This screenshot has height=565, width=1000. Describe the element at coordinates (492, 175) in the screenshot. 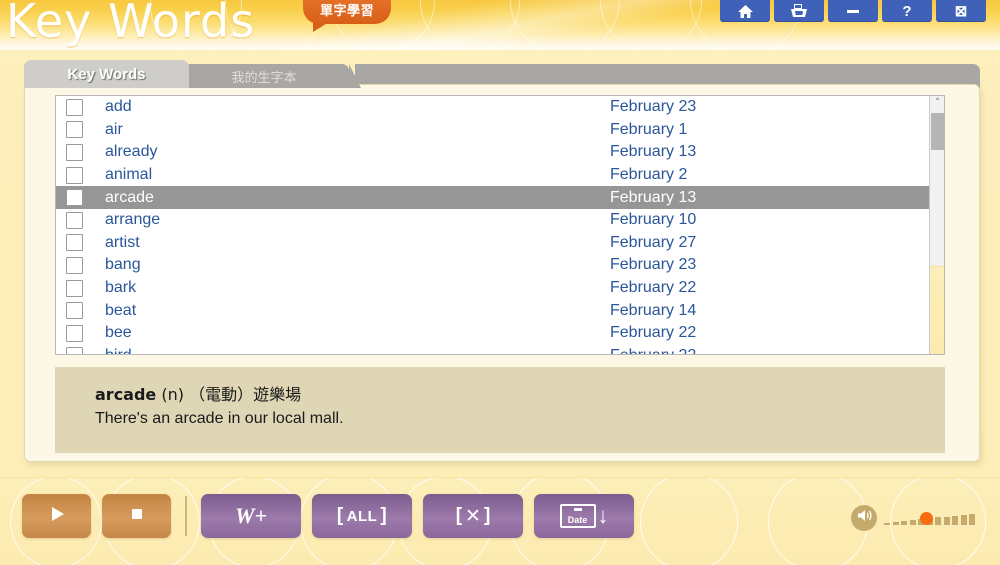

I see `table-row: animal February 2` at that location.